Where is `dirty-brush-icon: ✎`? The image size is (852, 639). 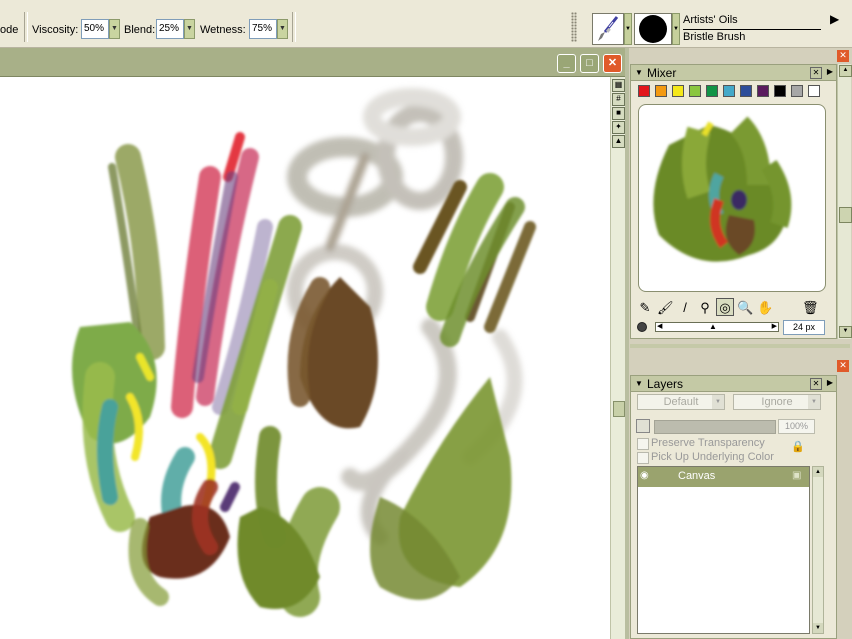 dirty-brush-icon: ✎ is located at coordinates (645, 307).